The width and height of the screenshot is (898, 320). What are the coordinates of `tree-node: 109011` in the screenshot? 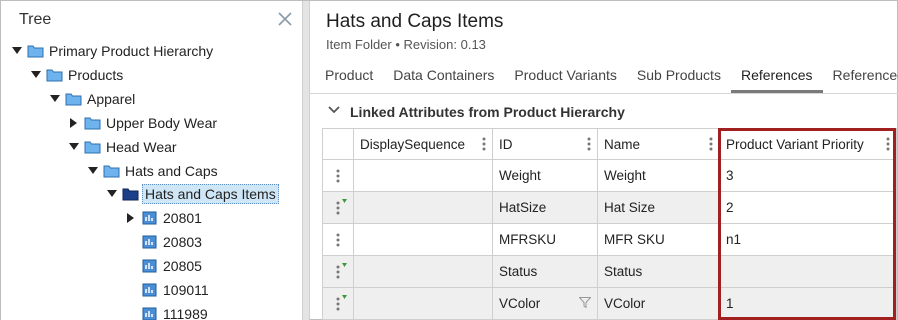 It's located at (176, 290).